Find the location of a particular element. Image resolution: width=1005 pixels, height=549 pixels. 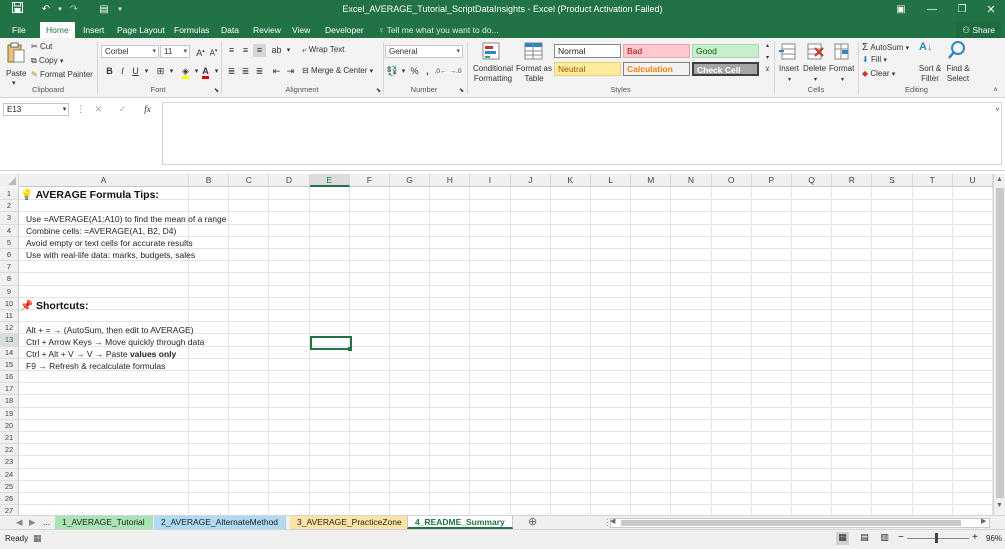

zoom-in-icon: + is located at coordinates (975, 537).